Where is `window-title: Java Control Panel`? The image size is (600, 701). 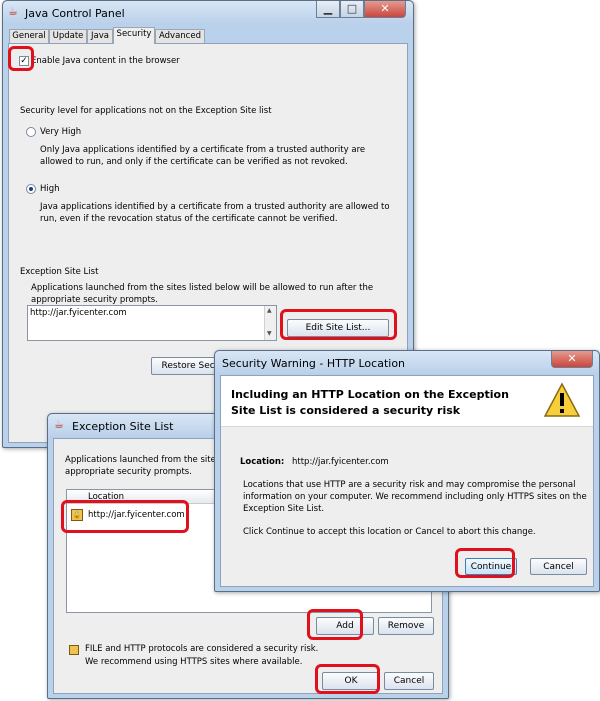
window-title: Java Control Panel is located at coordinates (75, 13).